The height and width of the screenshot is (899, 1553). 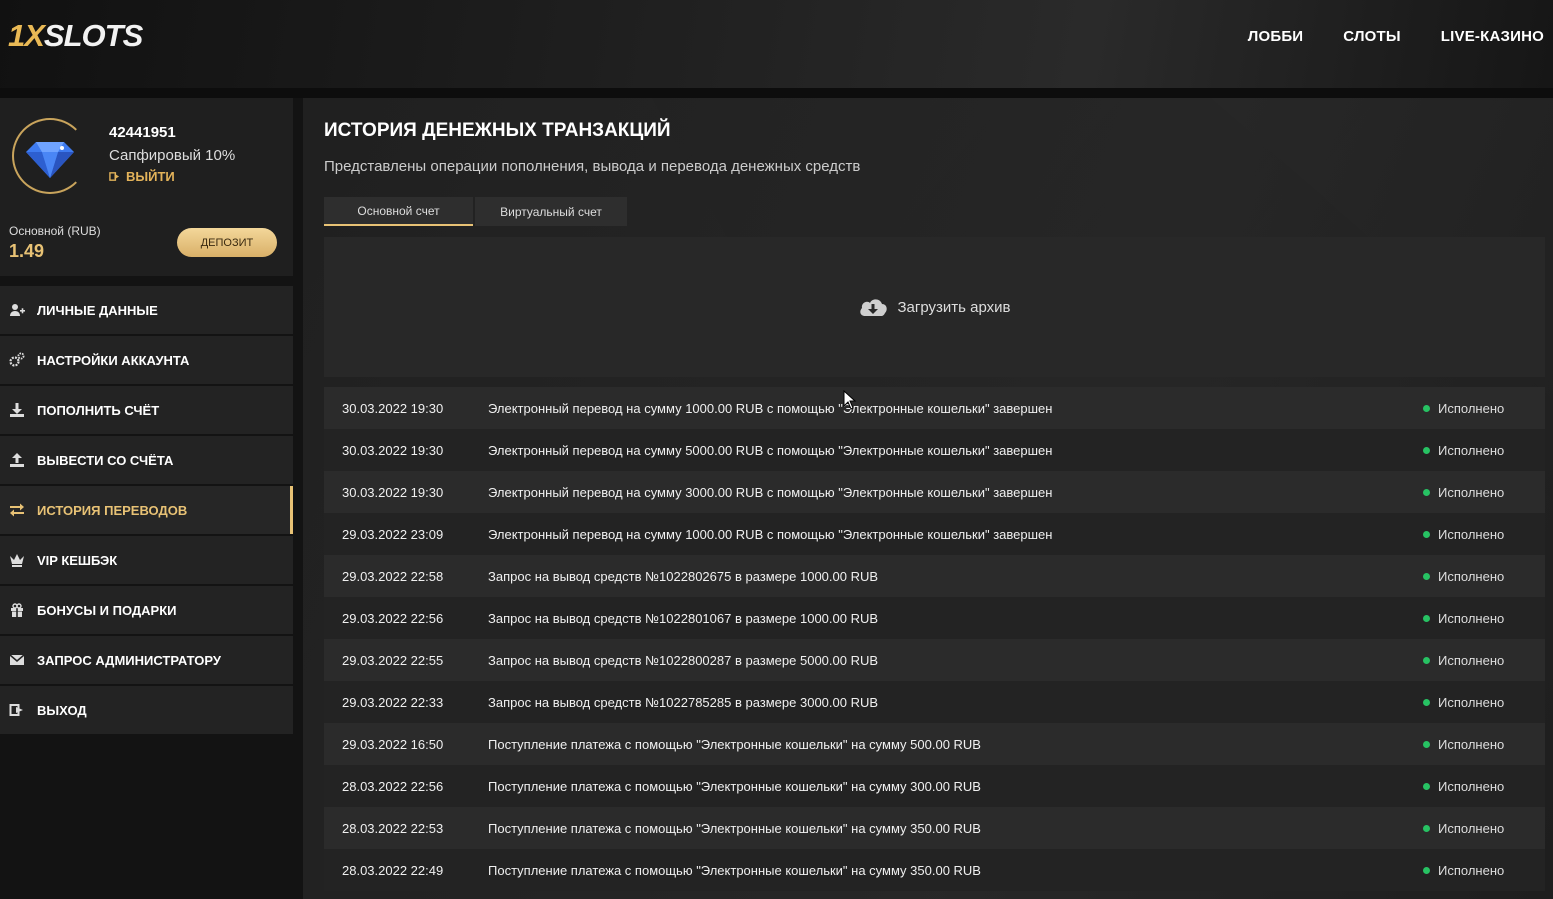 I want to click on sidebar-item-label: ЛИЧНЫЕ ДАННЫЕ, so click(x=97, y=310).